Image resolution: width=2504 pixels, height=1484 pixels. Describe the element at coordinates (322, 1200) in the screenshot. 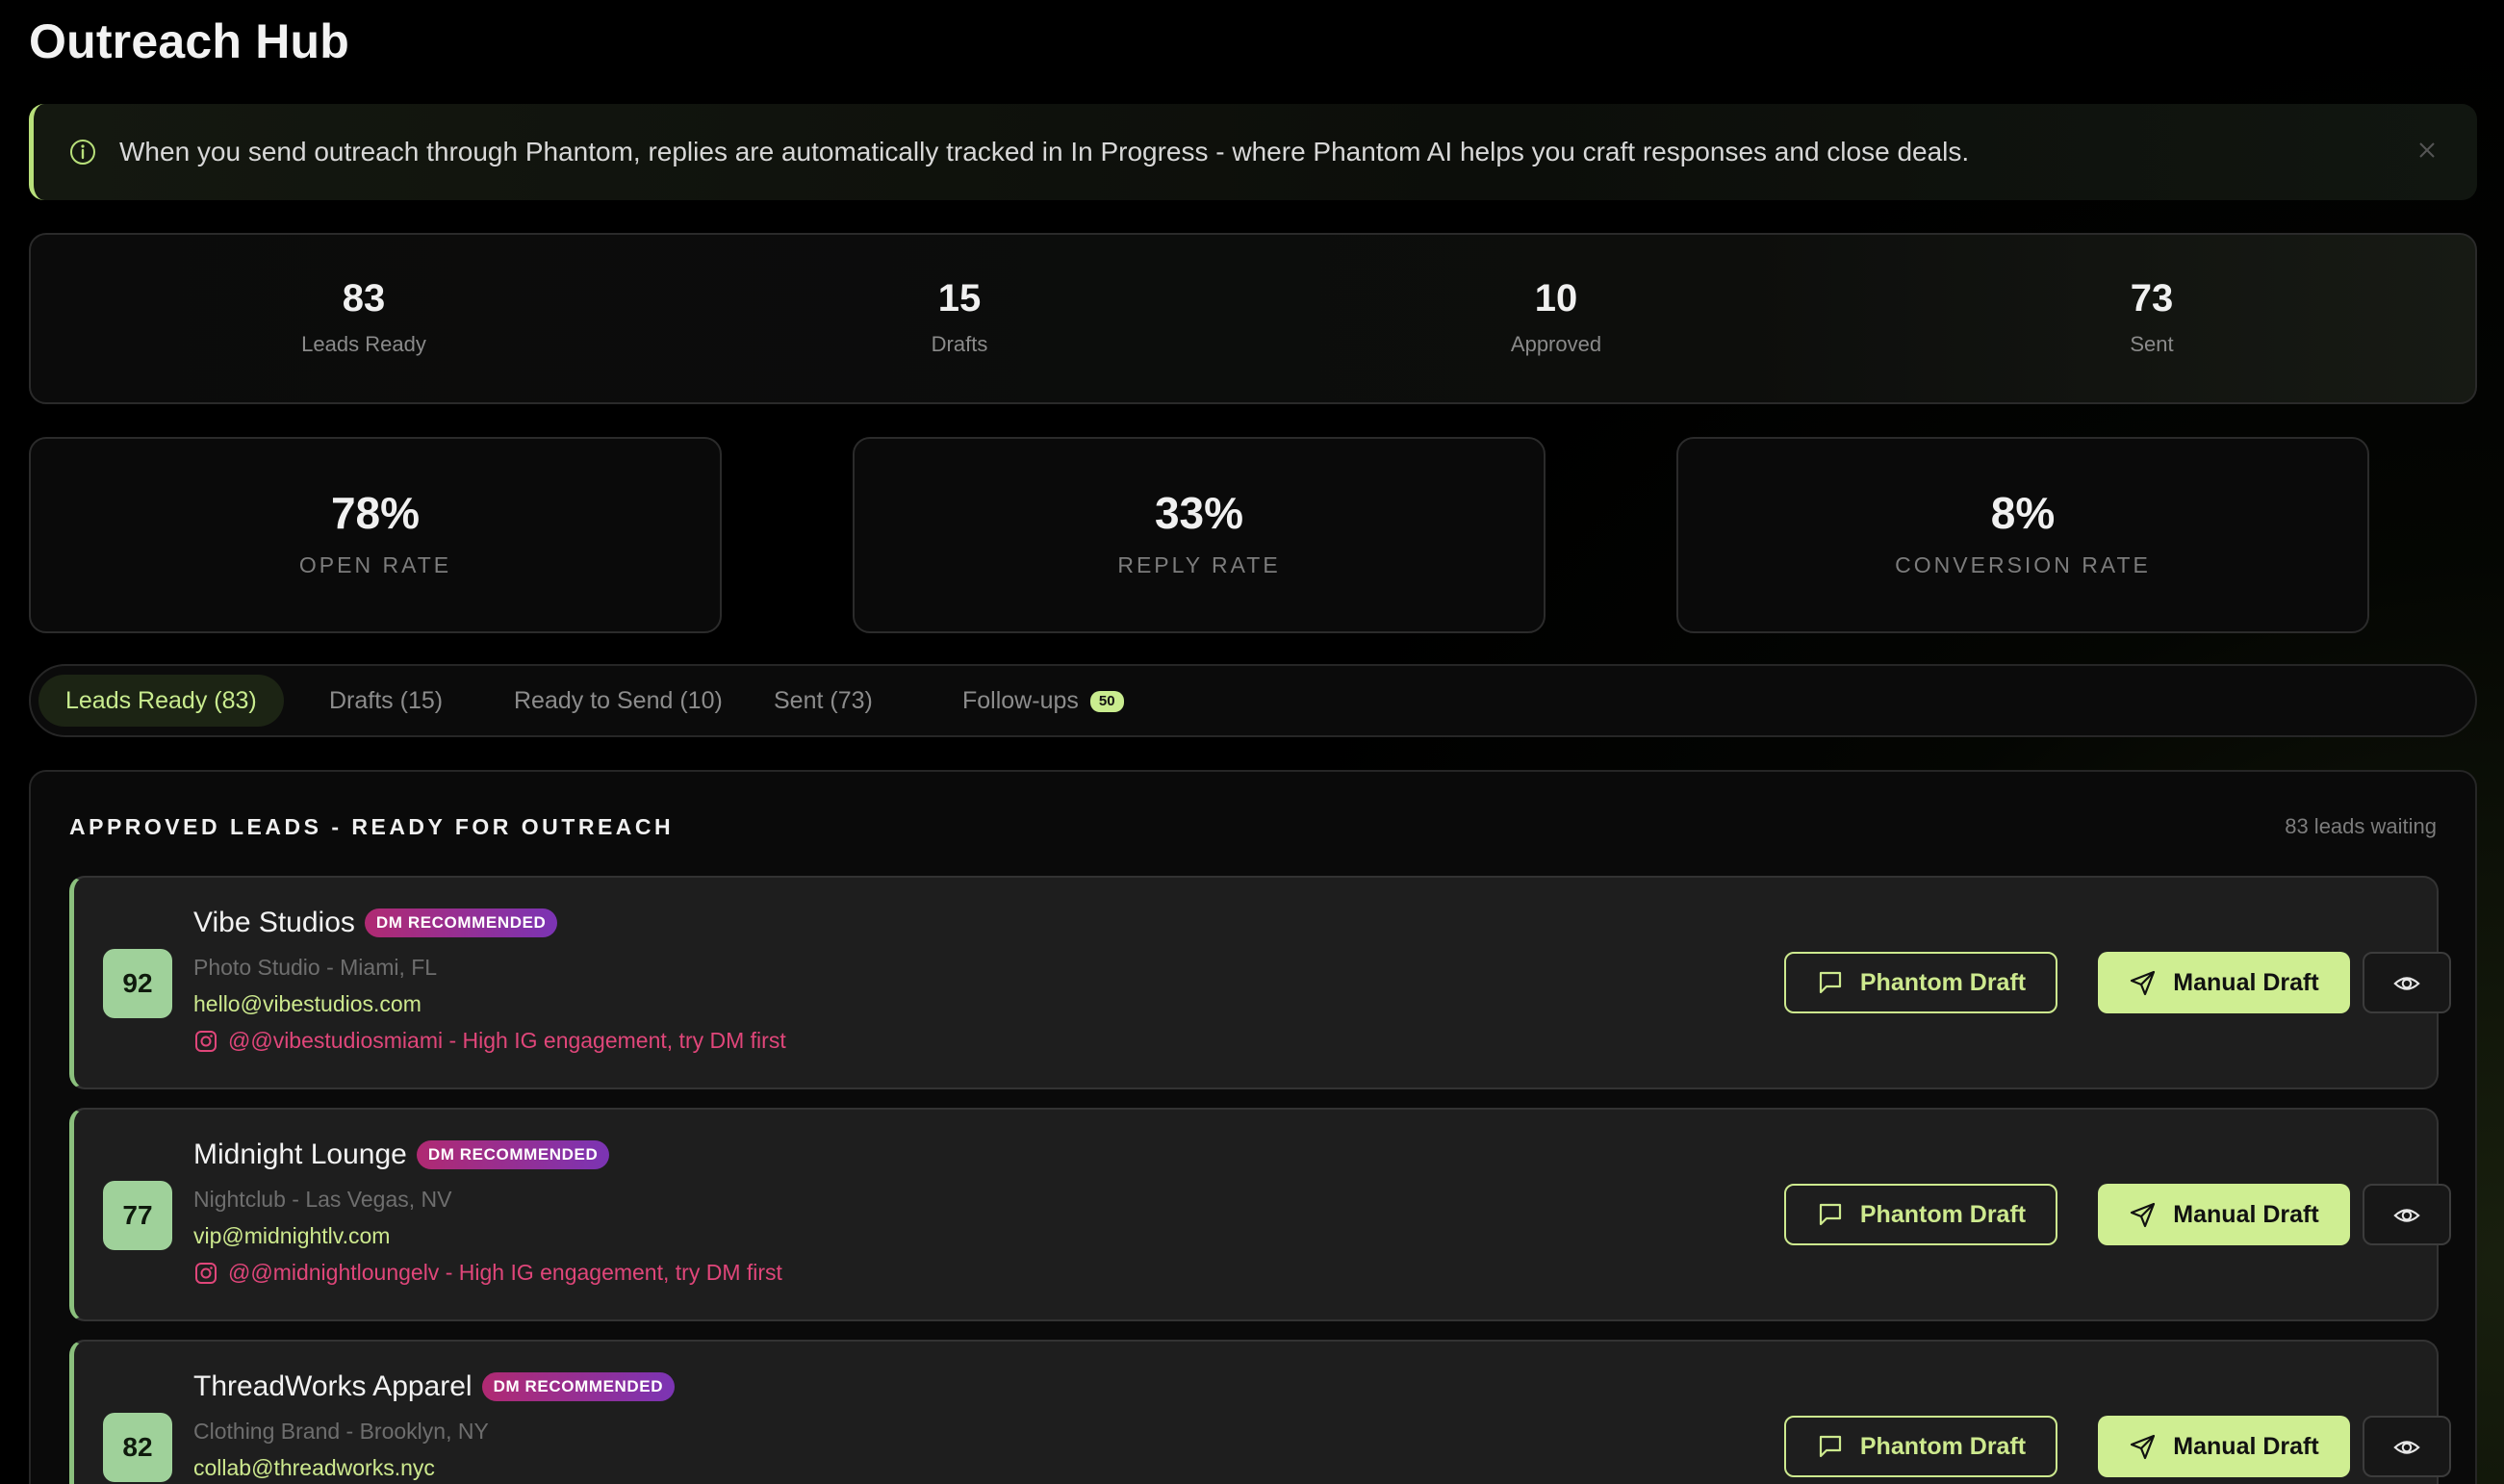

I see `lead-category: Nightclub - Las Vegas, NV` at that location.